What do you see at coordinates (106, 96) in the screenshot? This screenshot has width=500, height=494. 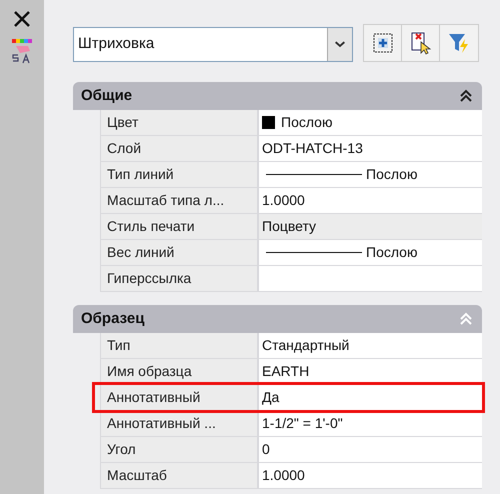 I see `section-title: Общие` at bounding box center [106, 96].